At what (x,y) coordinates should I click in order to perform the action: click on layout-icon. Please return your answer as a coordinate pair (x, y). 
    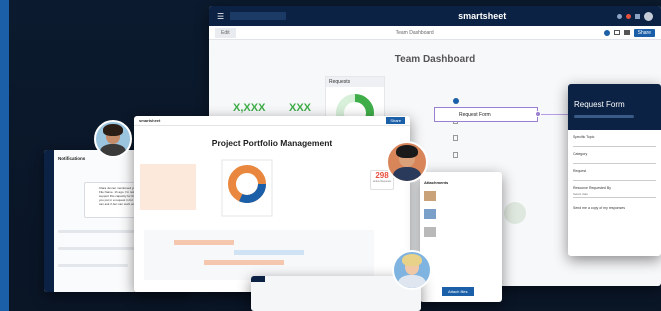
    Looking at the image, I should click on (616, 32).